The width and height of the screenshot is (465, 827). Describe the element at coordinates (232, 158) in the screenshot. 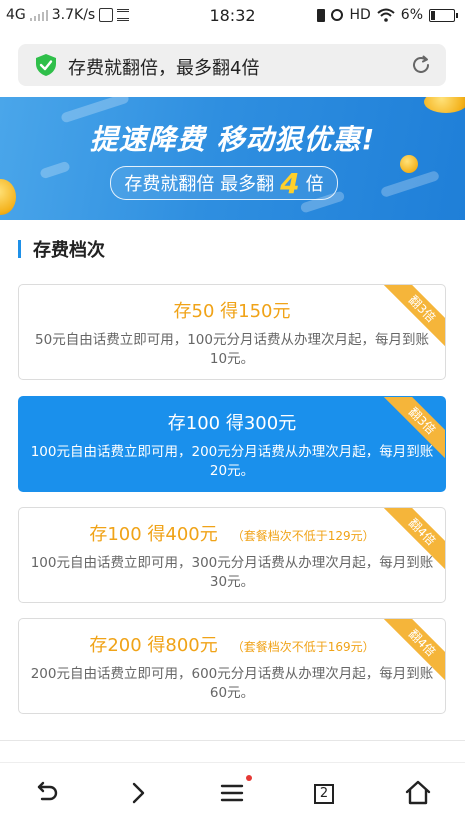

I see `promo-banner` at that location.